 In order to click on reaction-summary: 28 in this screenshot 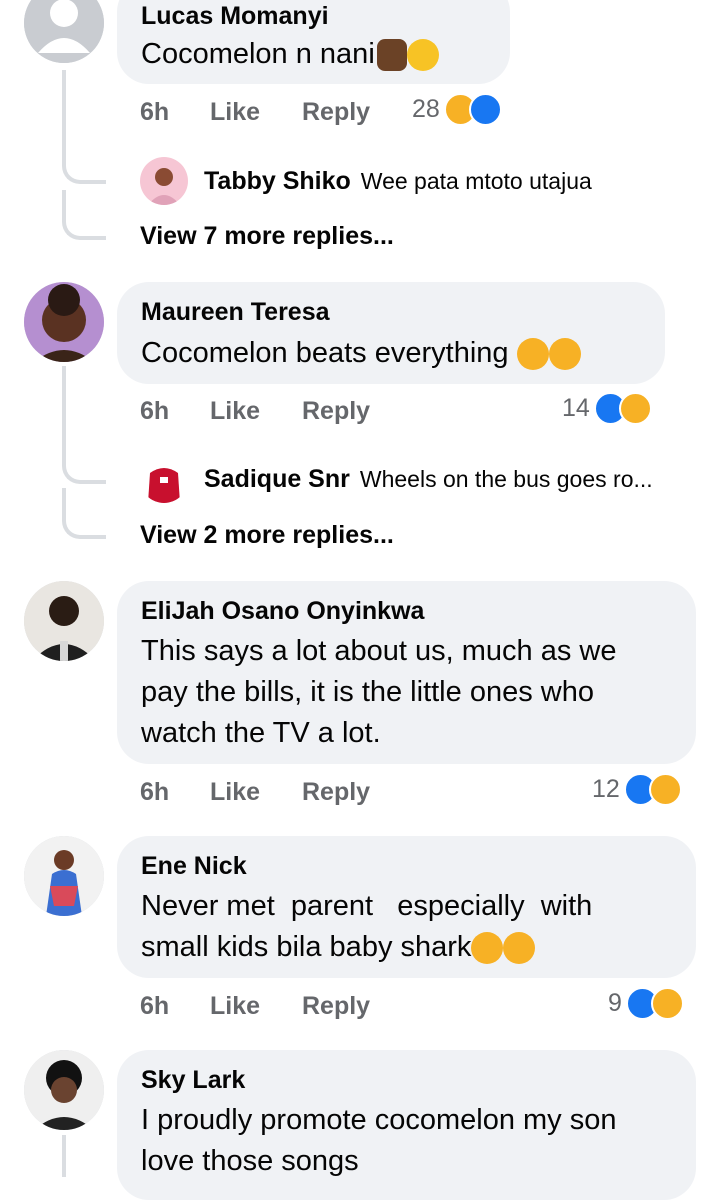, I will do `click(457, 109)`.